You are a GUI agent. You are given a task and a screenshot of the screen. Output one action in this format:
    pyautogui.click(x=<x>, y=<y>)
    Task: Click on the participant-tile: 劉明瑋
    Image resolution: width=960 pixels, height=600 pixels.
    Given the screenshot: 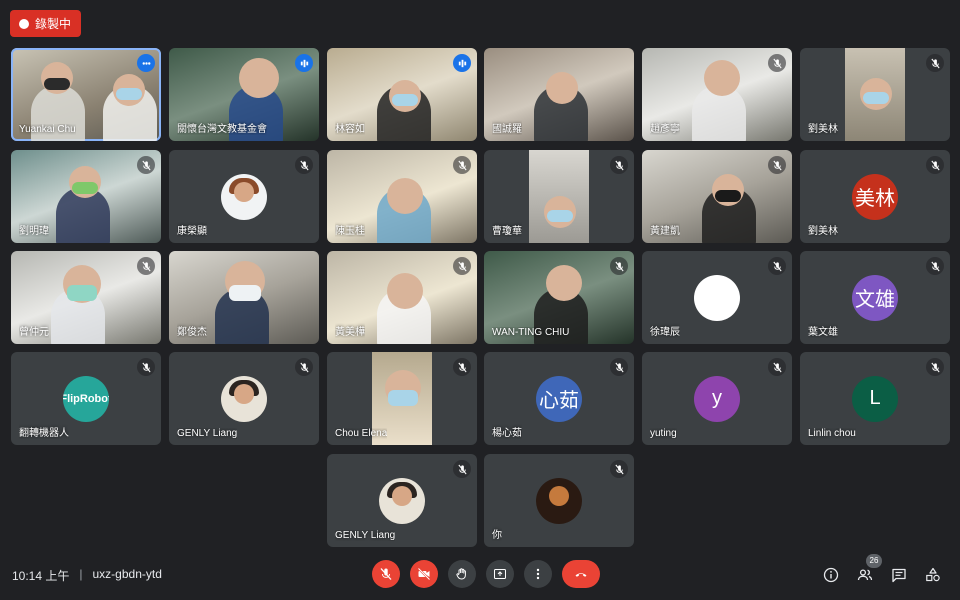 What is the action you would take?
    pyautogui.click(x=86, y=196)
    